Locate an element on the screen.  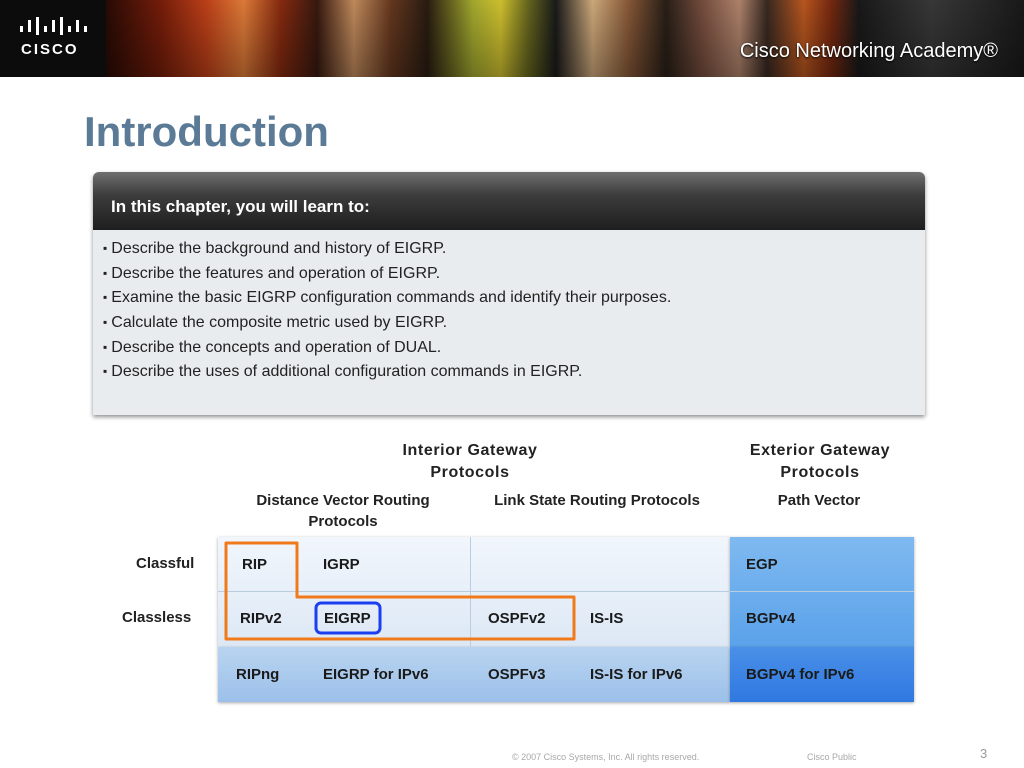
slide-number: 3 is located at coordinates (984, 753).